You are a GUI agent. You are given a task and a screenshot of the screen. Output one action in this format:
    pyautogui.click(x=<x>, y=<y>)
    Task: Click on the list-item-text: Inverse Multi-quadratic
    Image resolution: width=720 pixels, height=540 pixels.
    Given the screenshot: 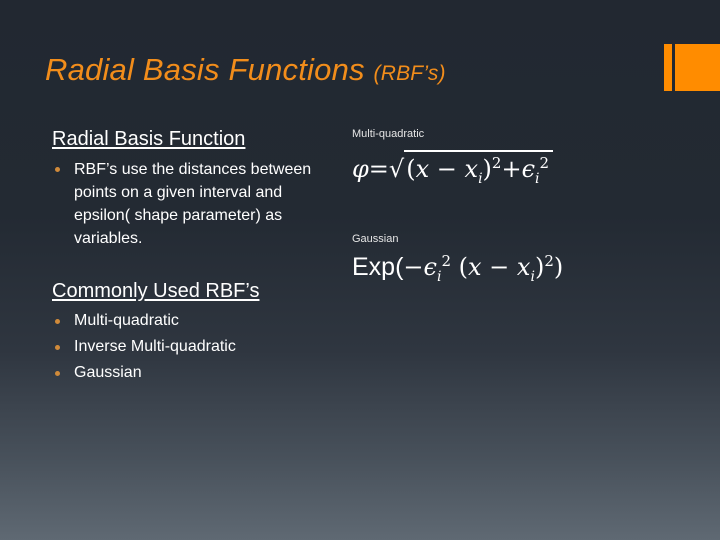 What is the action you would take?
    pyautogui.click(x=155, y=346)
    